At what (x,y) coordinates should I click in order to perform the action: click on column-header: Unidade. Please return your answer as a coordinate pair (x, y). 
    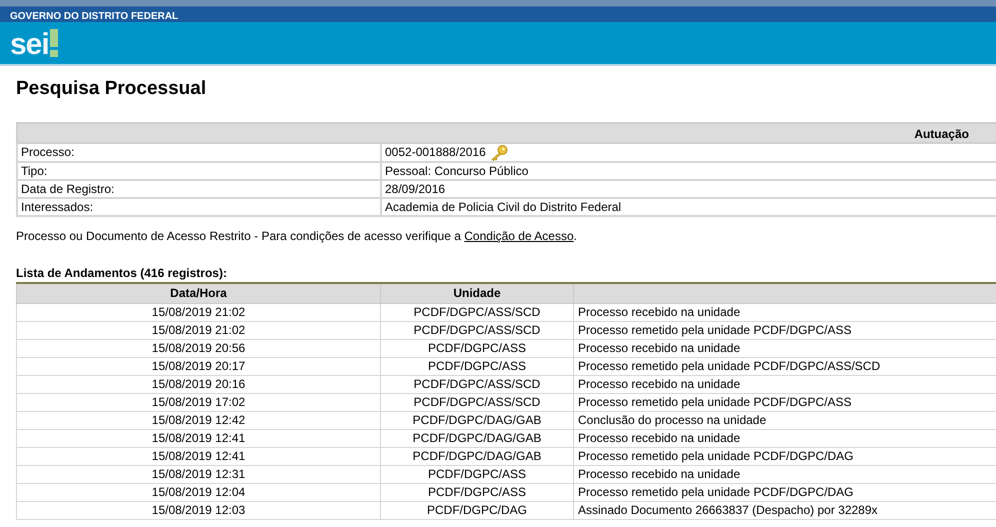
    Looking at the image, I should click on (477, 293).